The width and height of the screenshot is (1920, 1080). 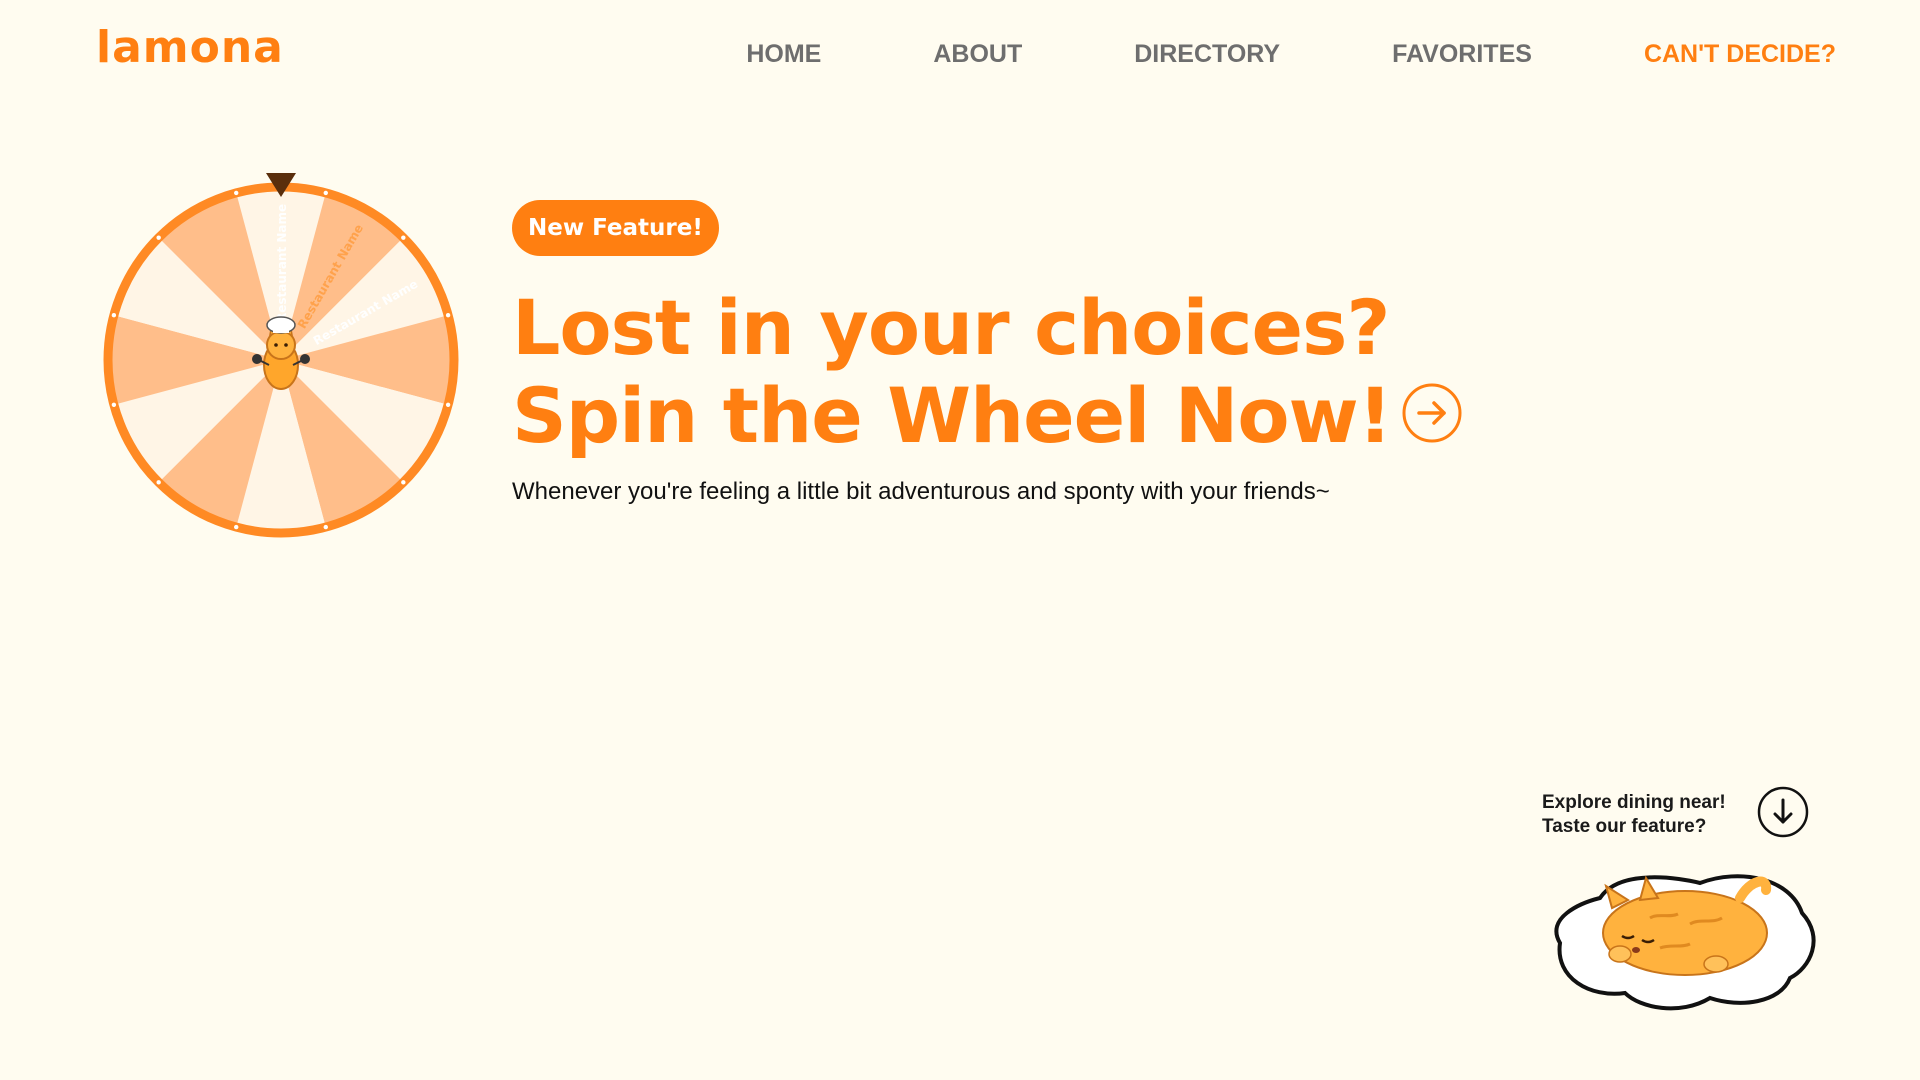 I want to click on arrow-down-circle-icon, so click(x=1783, y=812).